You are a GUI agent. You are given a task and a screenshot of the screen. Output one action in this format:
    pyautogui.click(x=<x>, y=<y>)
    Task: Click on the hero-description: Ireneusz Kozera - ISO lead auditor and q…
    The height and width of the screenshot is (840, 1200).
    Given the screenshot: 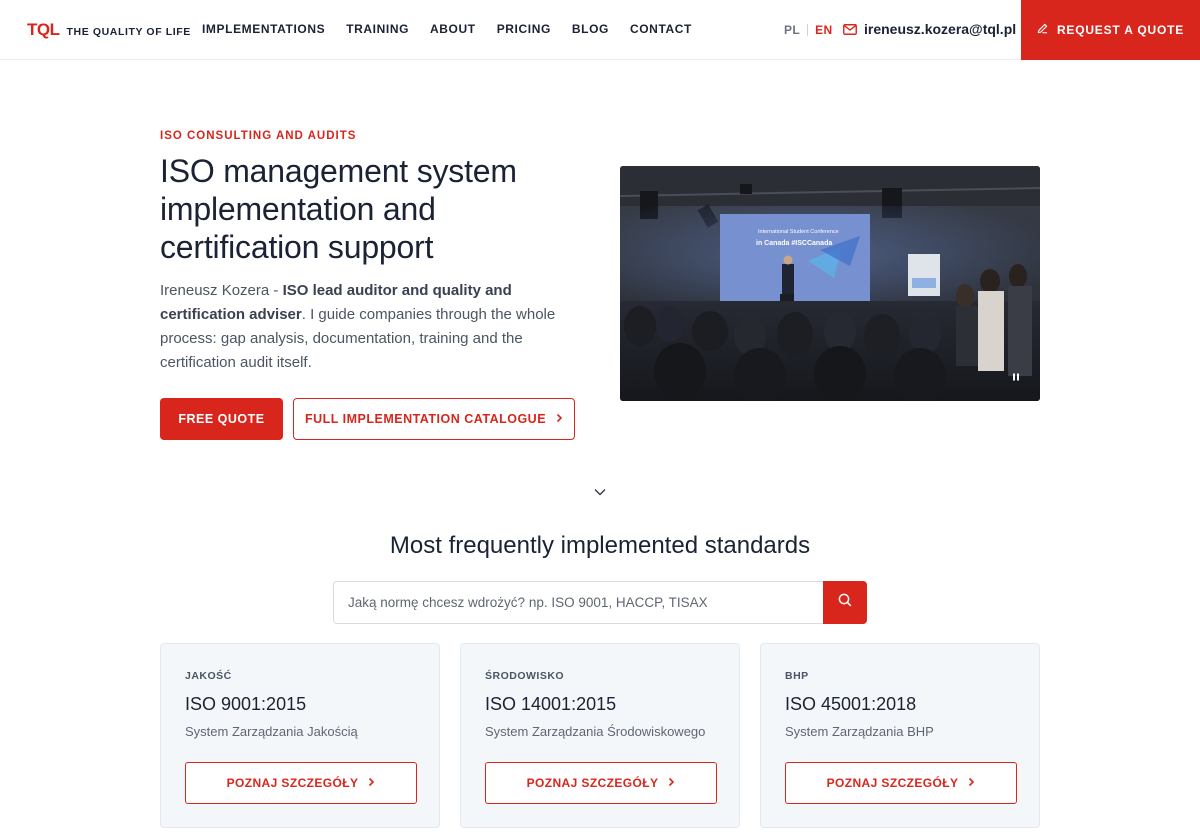 What is the action you would take?
    pyautogui.click(x=375, y=327)
    